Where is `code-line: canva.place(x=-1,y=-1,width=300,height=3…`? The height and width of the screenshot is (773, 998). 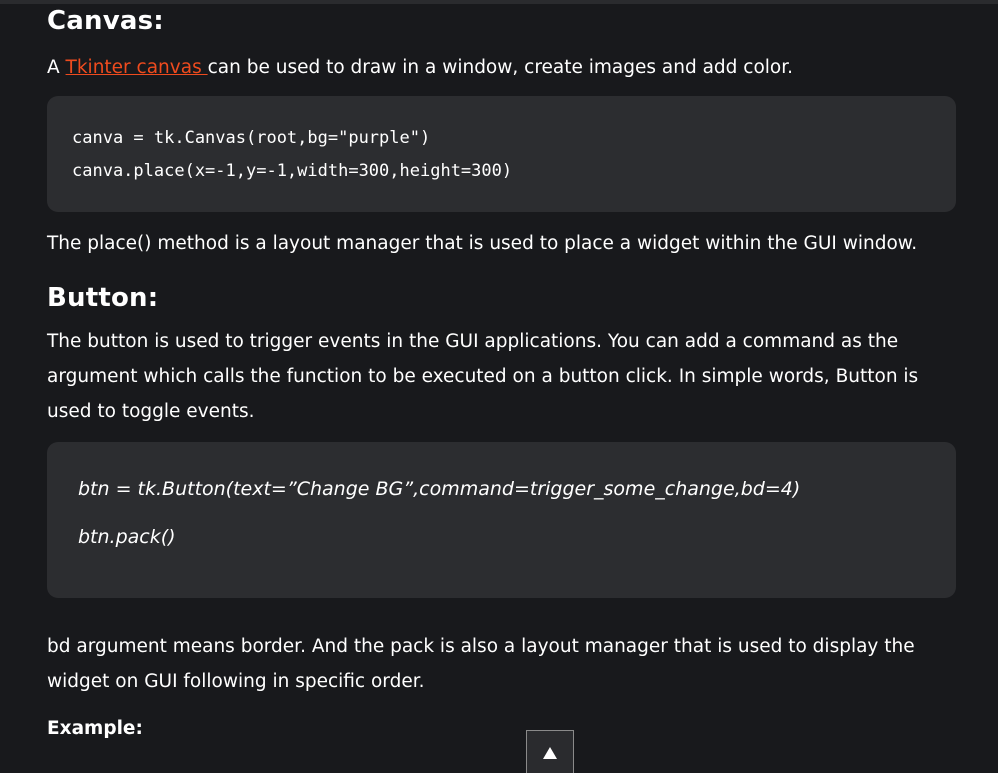
code-line: canva.place(x=-1,y=-1,width=300,height=3… is located at coordinates (292, 171).